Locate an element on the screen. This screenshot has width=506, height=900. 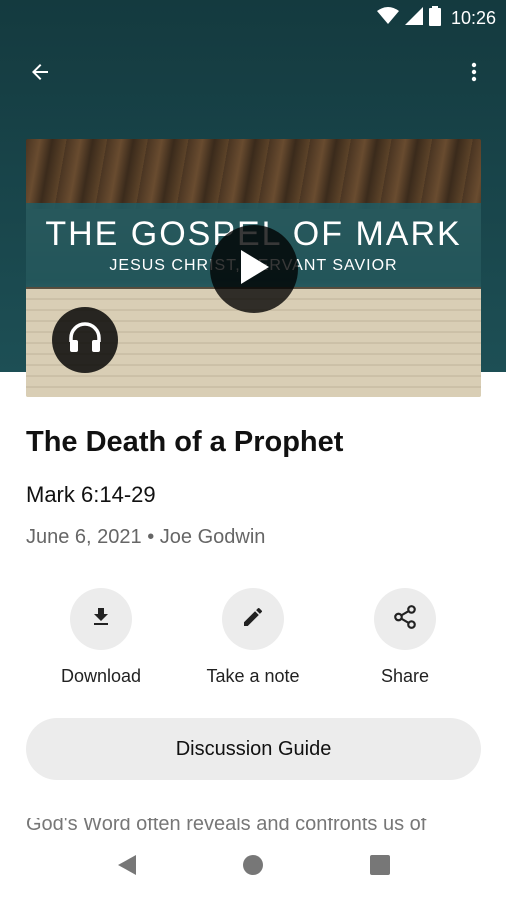
nav-back-button is located at coordinates (127, 867).